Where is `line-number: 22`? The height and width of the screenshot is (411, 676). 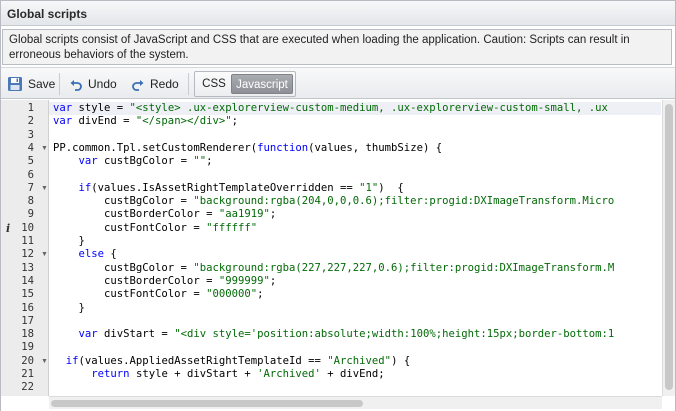
line-number: 22 is located at coordinates (27, 387).